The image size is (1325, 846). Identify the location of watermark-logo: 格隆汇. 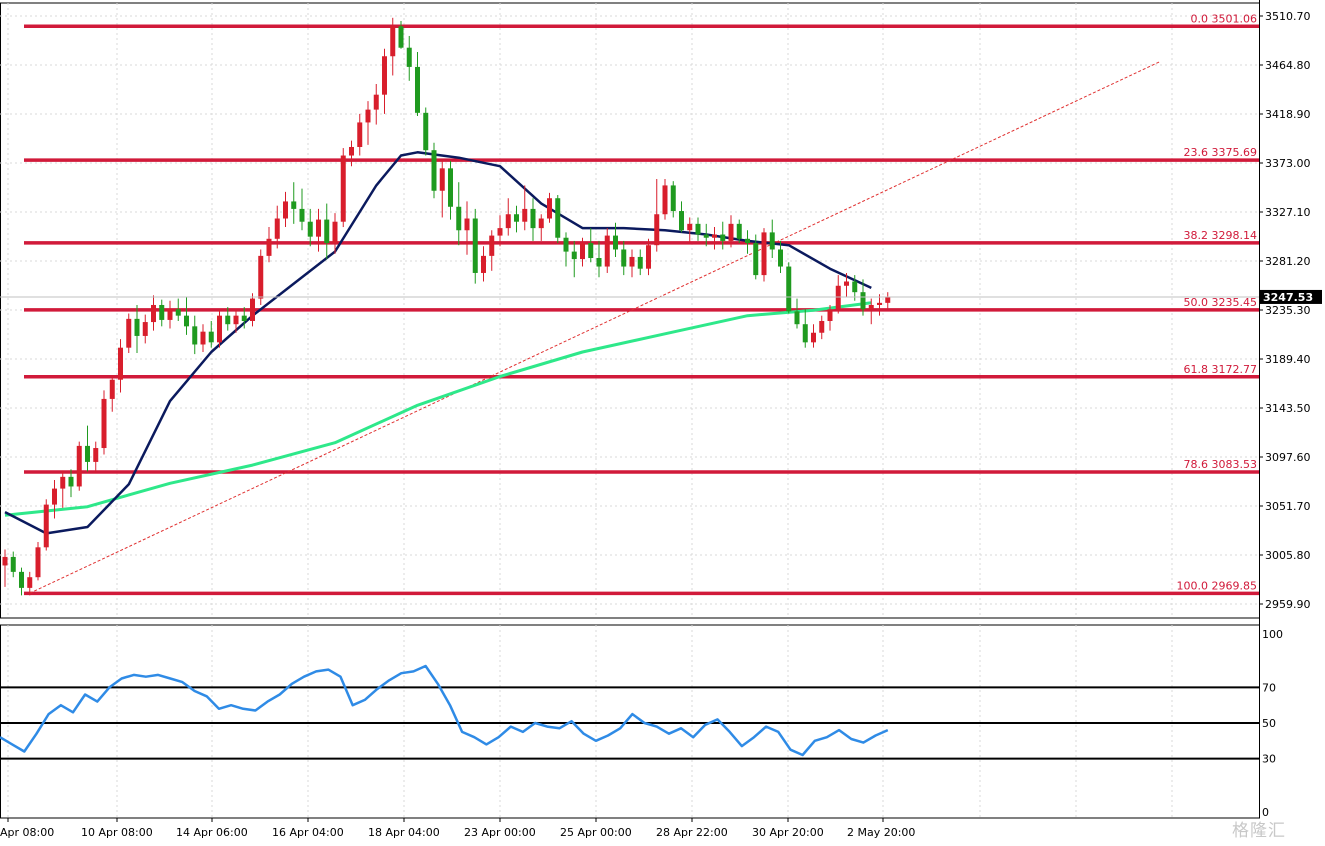
(1259, 831).